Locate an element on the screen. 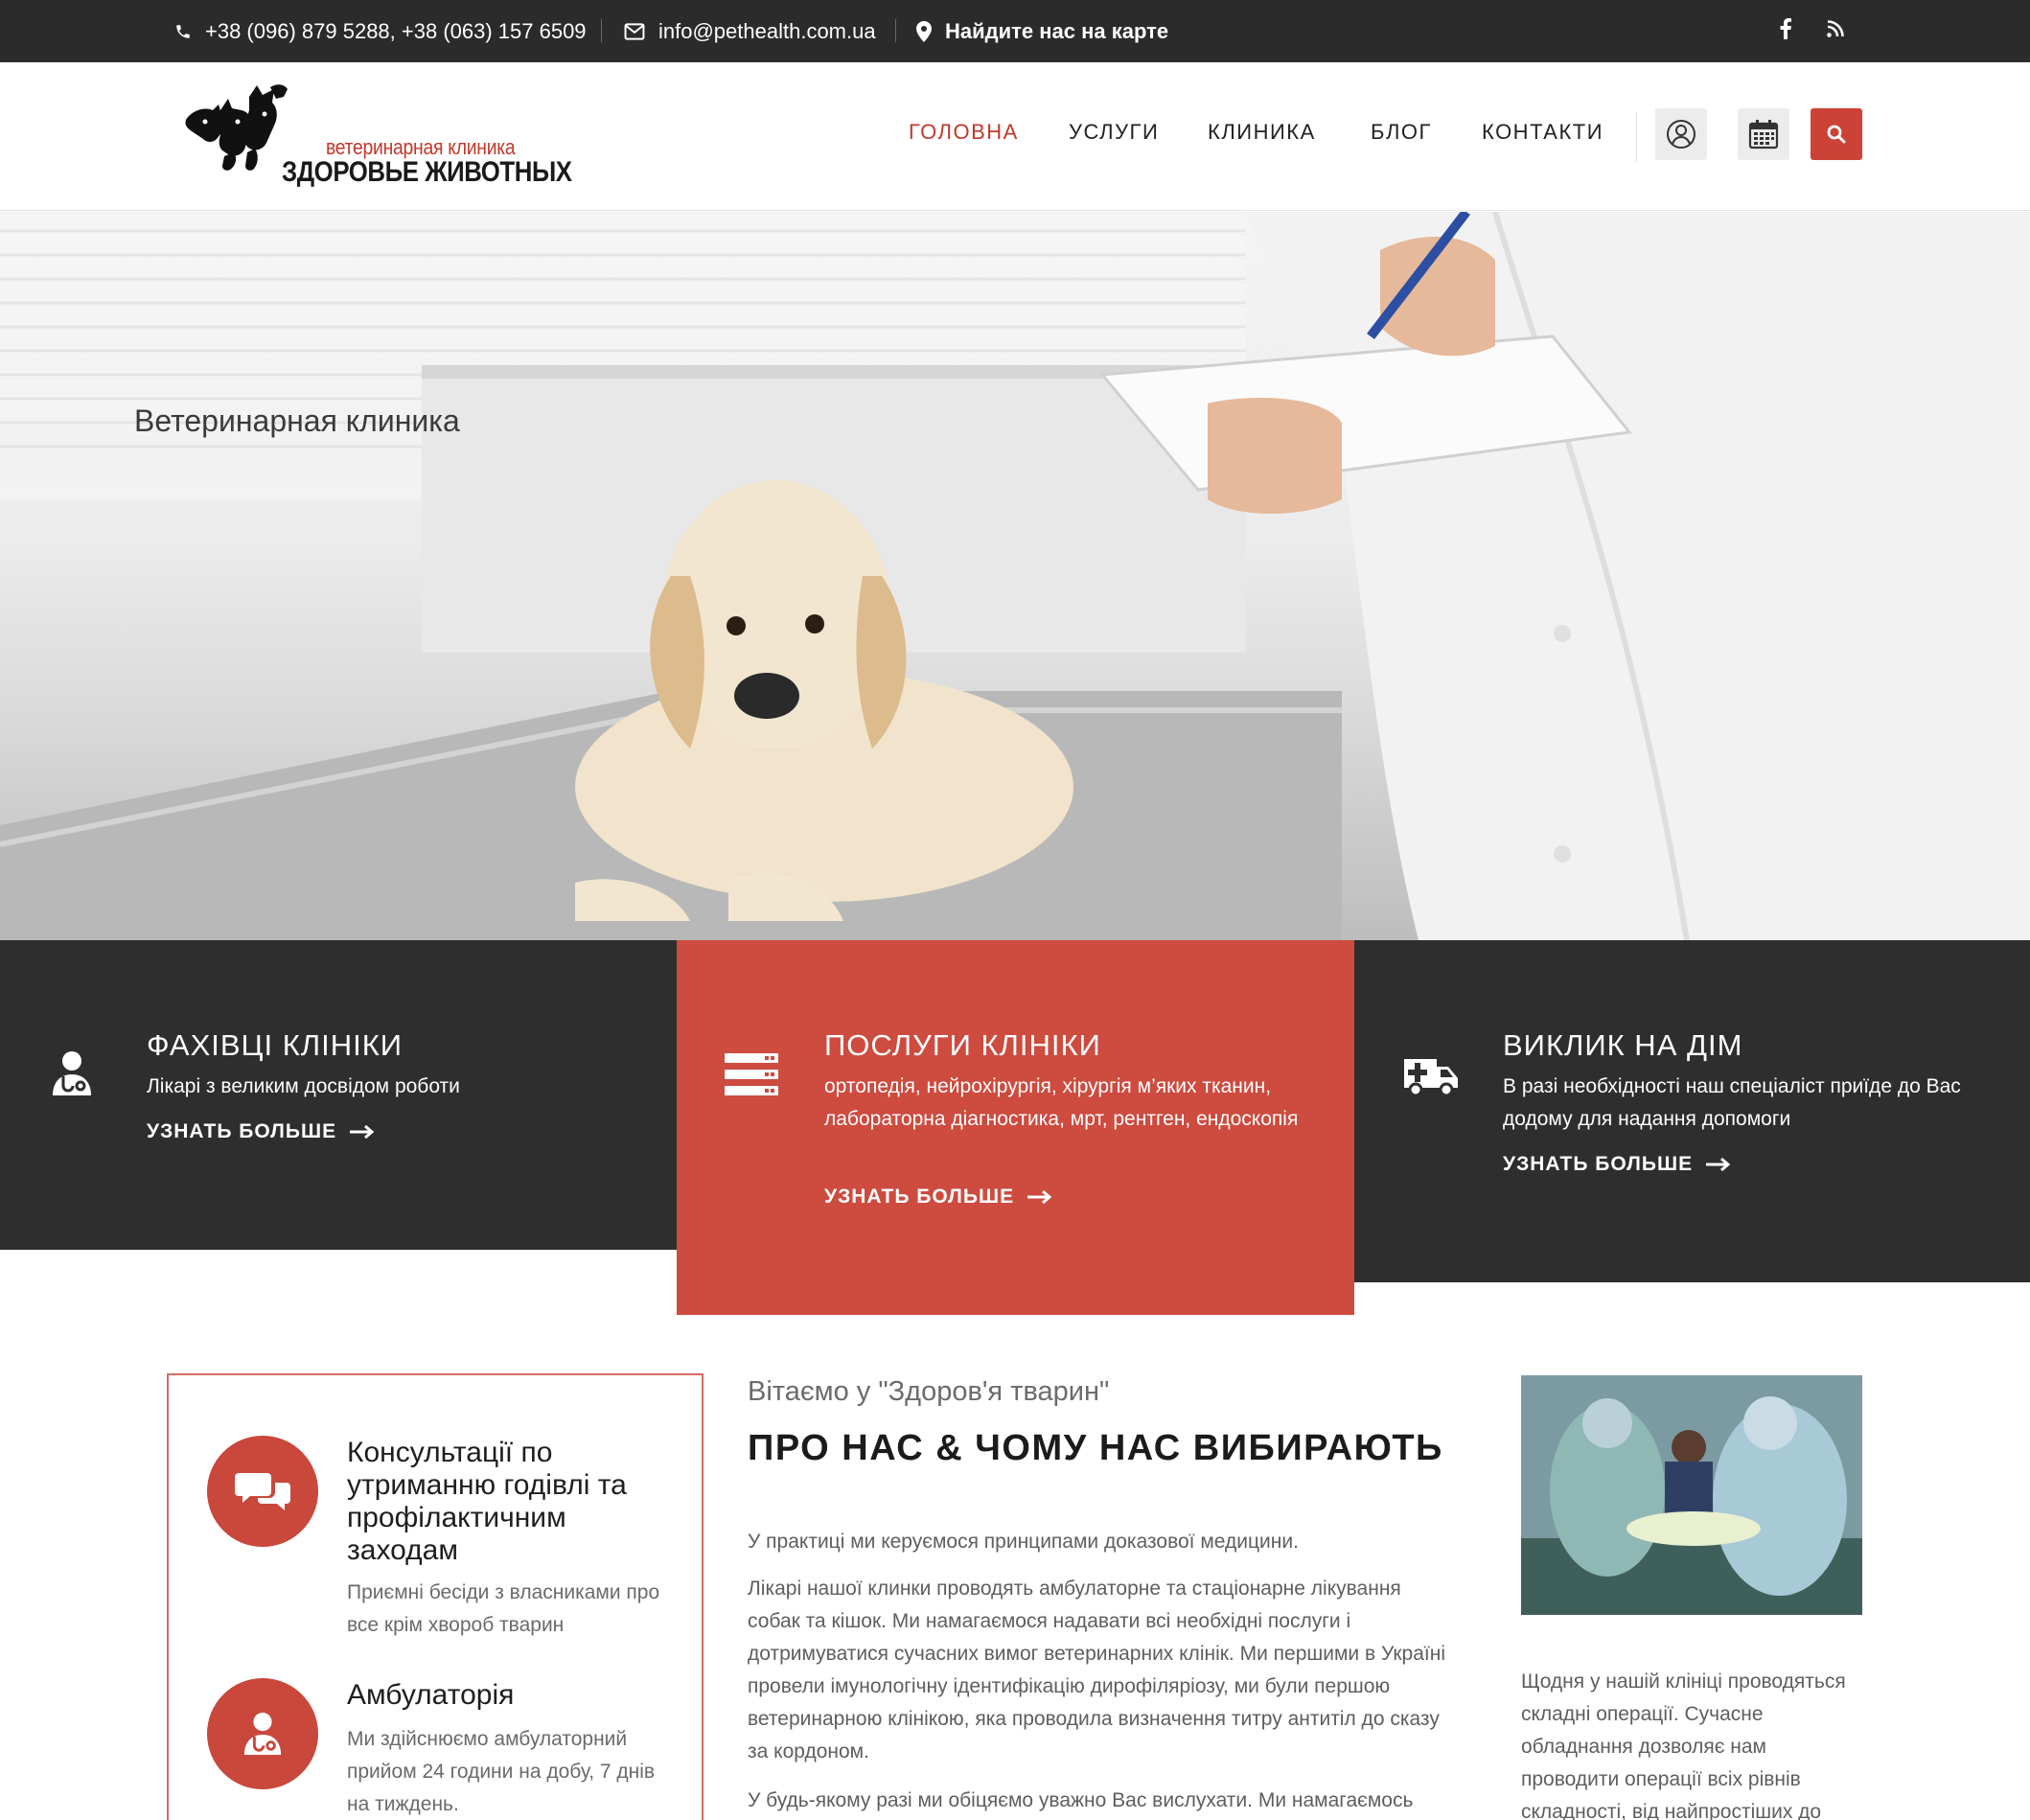  appointment-button is located at coordinates (1763, 134).